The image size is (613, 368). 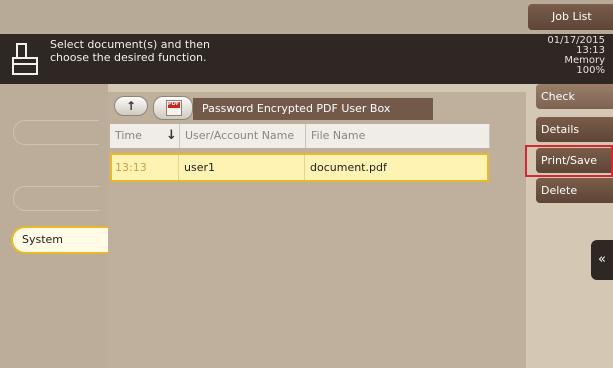 What do you see at coordinates (25, 59) in the screenshot?
I see `document-tray-icon` at bounding box center [25, 59].